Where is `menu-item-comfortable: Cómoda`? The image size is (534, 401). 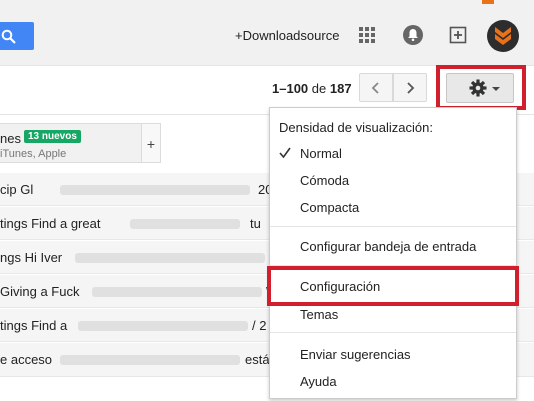 menu-item-comfortable: Cómoda is located at coordinates (393, 180).